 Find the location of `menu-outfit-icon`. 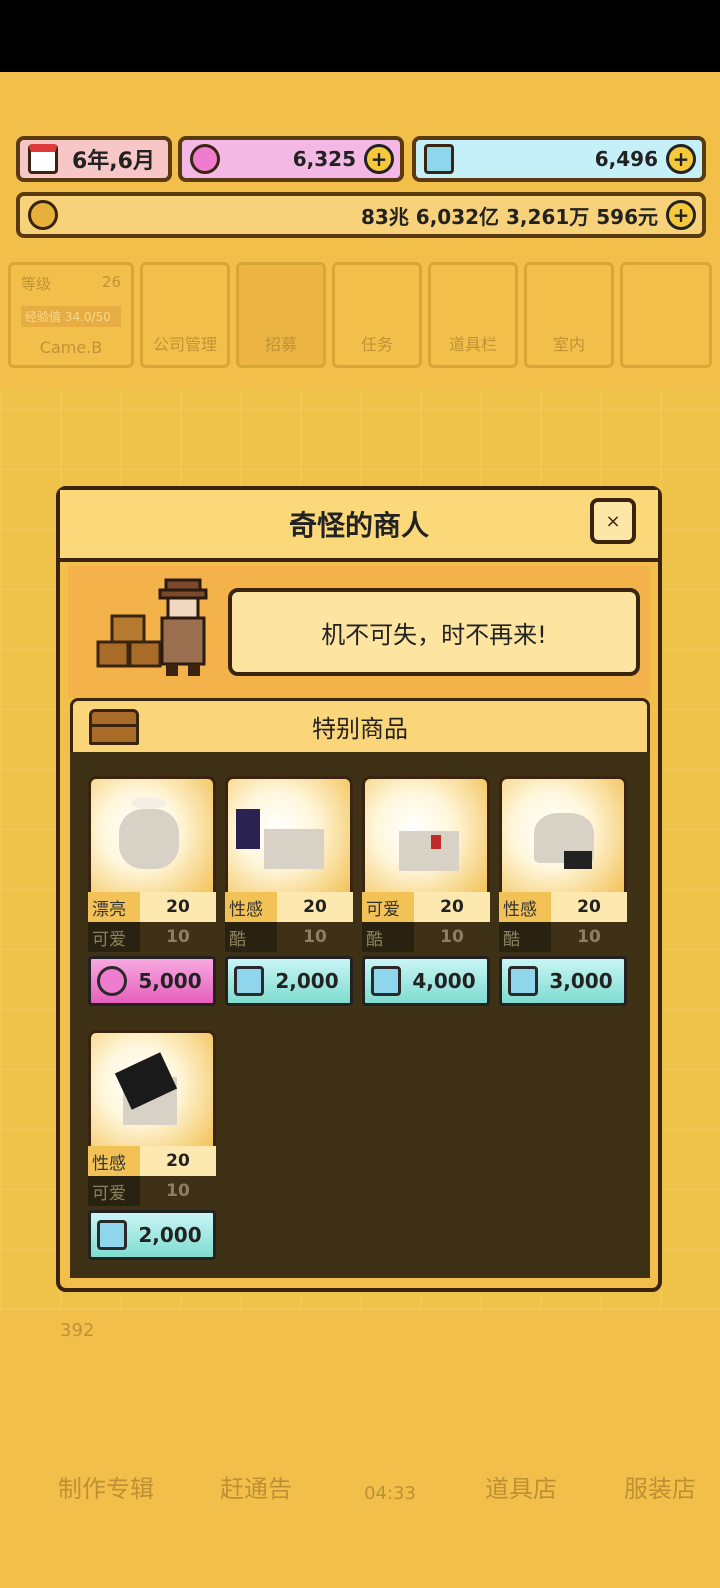

menu-outfit-icon is located at coordinates (666, 315).